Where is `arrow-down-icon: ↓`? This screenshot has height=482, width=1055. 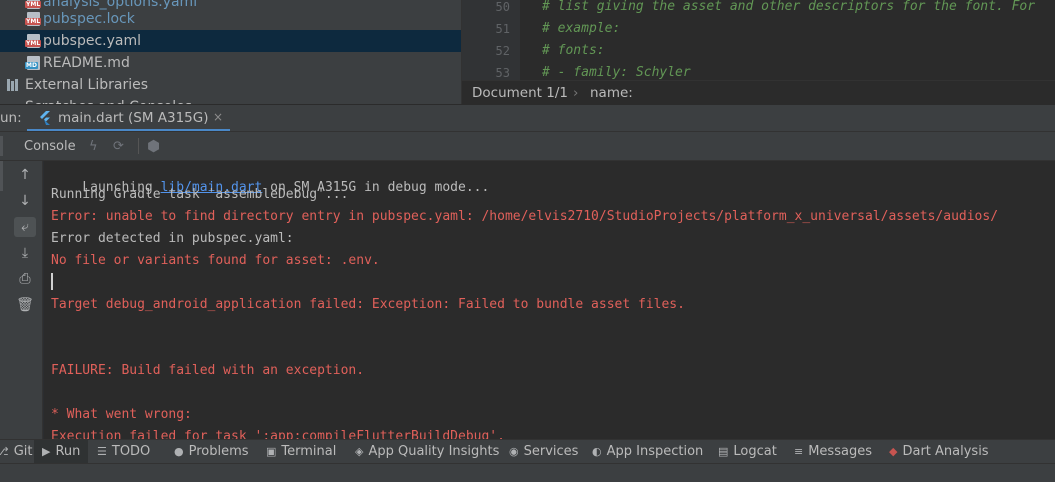
arrow-down-icon: ↓ is located at coordinates (25, 201).